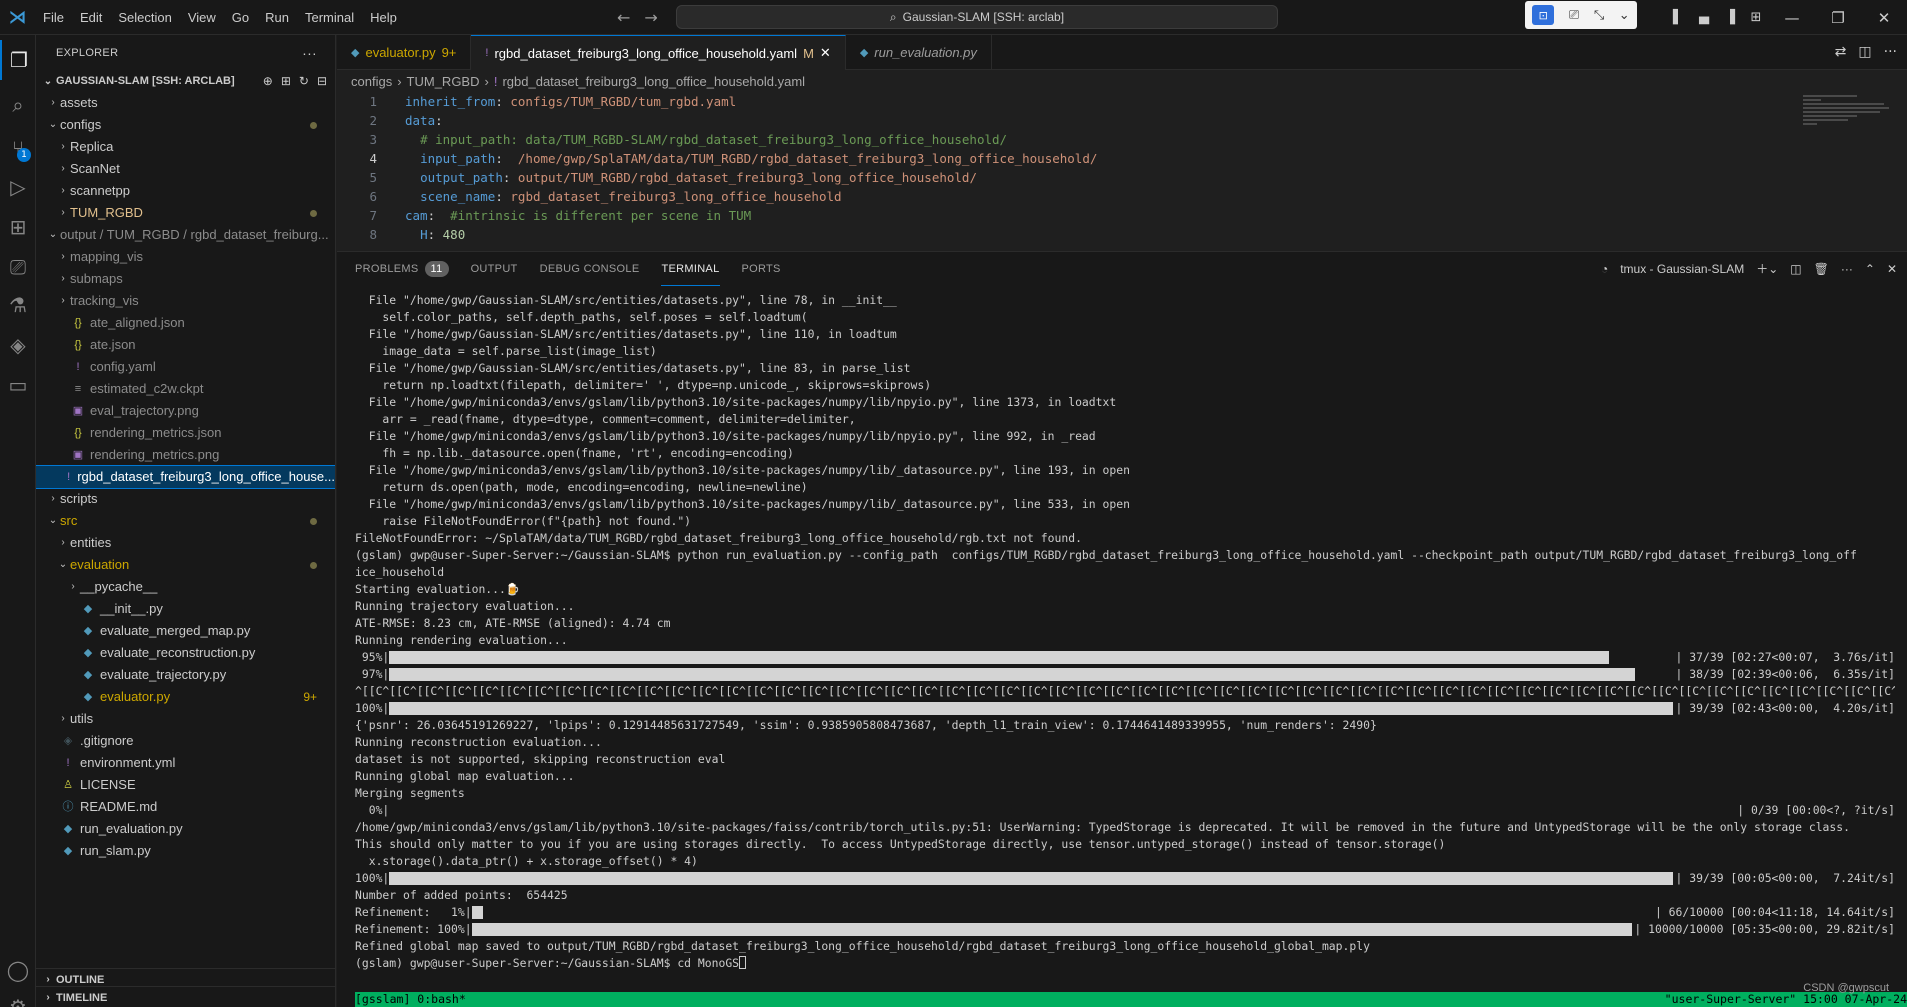 The width and height of the screenshot is (1907, 1007). Describe the element at coordinates (18, 997) in the screenshot. I see `manage-gear-icon: ⚙` at that location.